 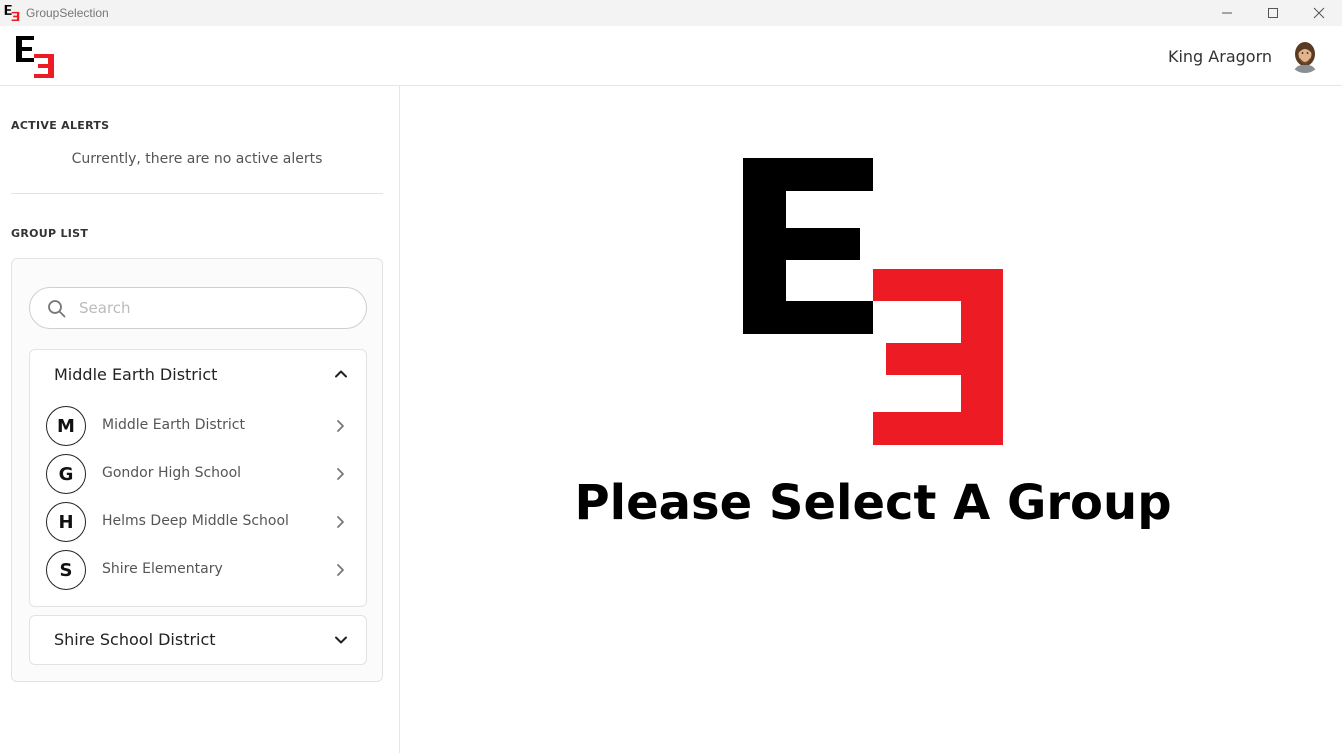 I want to click on select-group-message: Please Select A Group, so click(x=873, y=503).